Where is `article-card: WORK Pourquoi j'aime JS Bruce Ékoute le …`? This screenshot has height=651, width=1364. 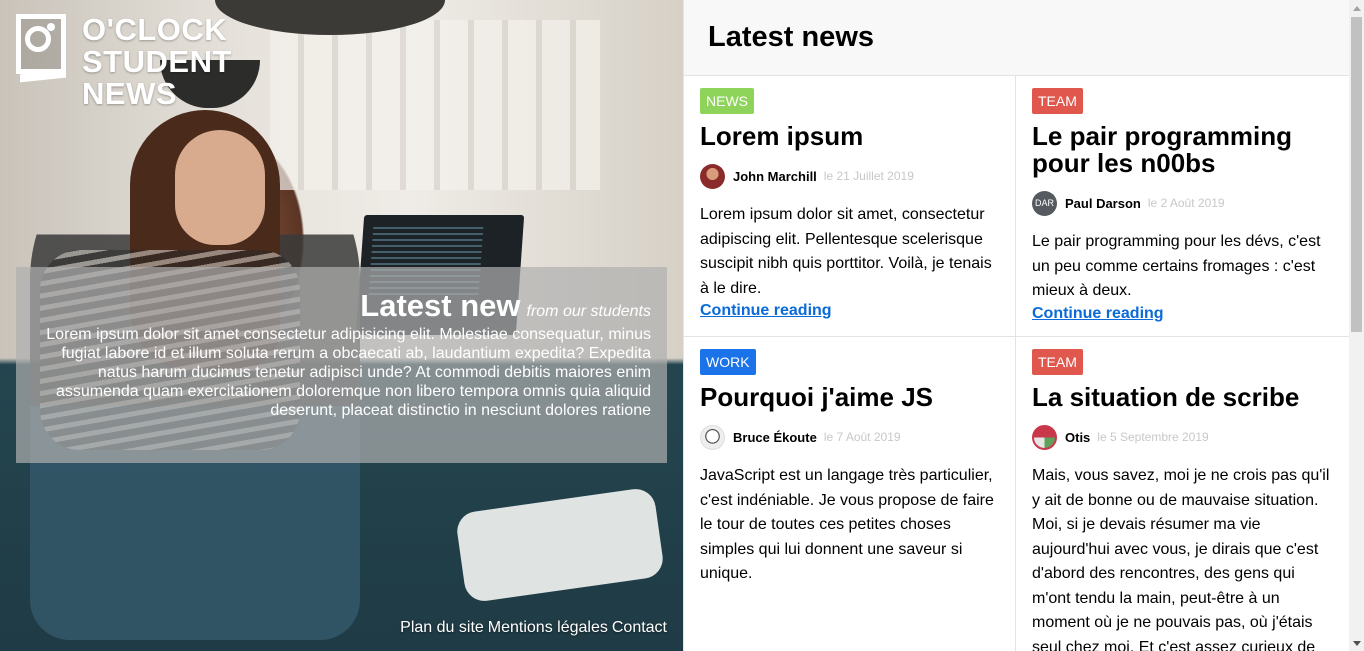 article-card: WORK Pourquoi j'aime JS Bruce Ékoute le … is located at coordinates (850, 494).